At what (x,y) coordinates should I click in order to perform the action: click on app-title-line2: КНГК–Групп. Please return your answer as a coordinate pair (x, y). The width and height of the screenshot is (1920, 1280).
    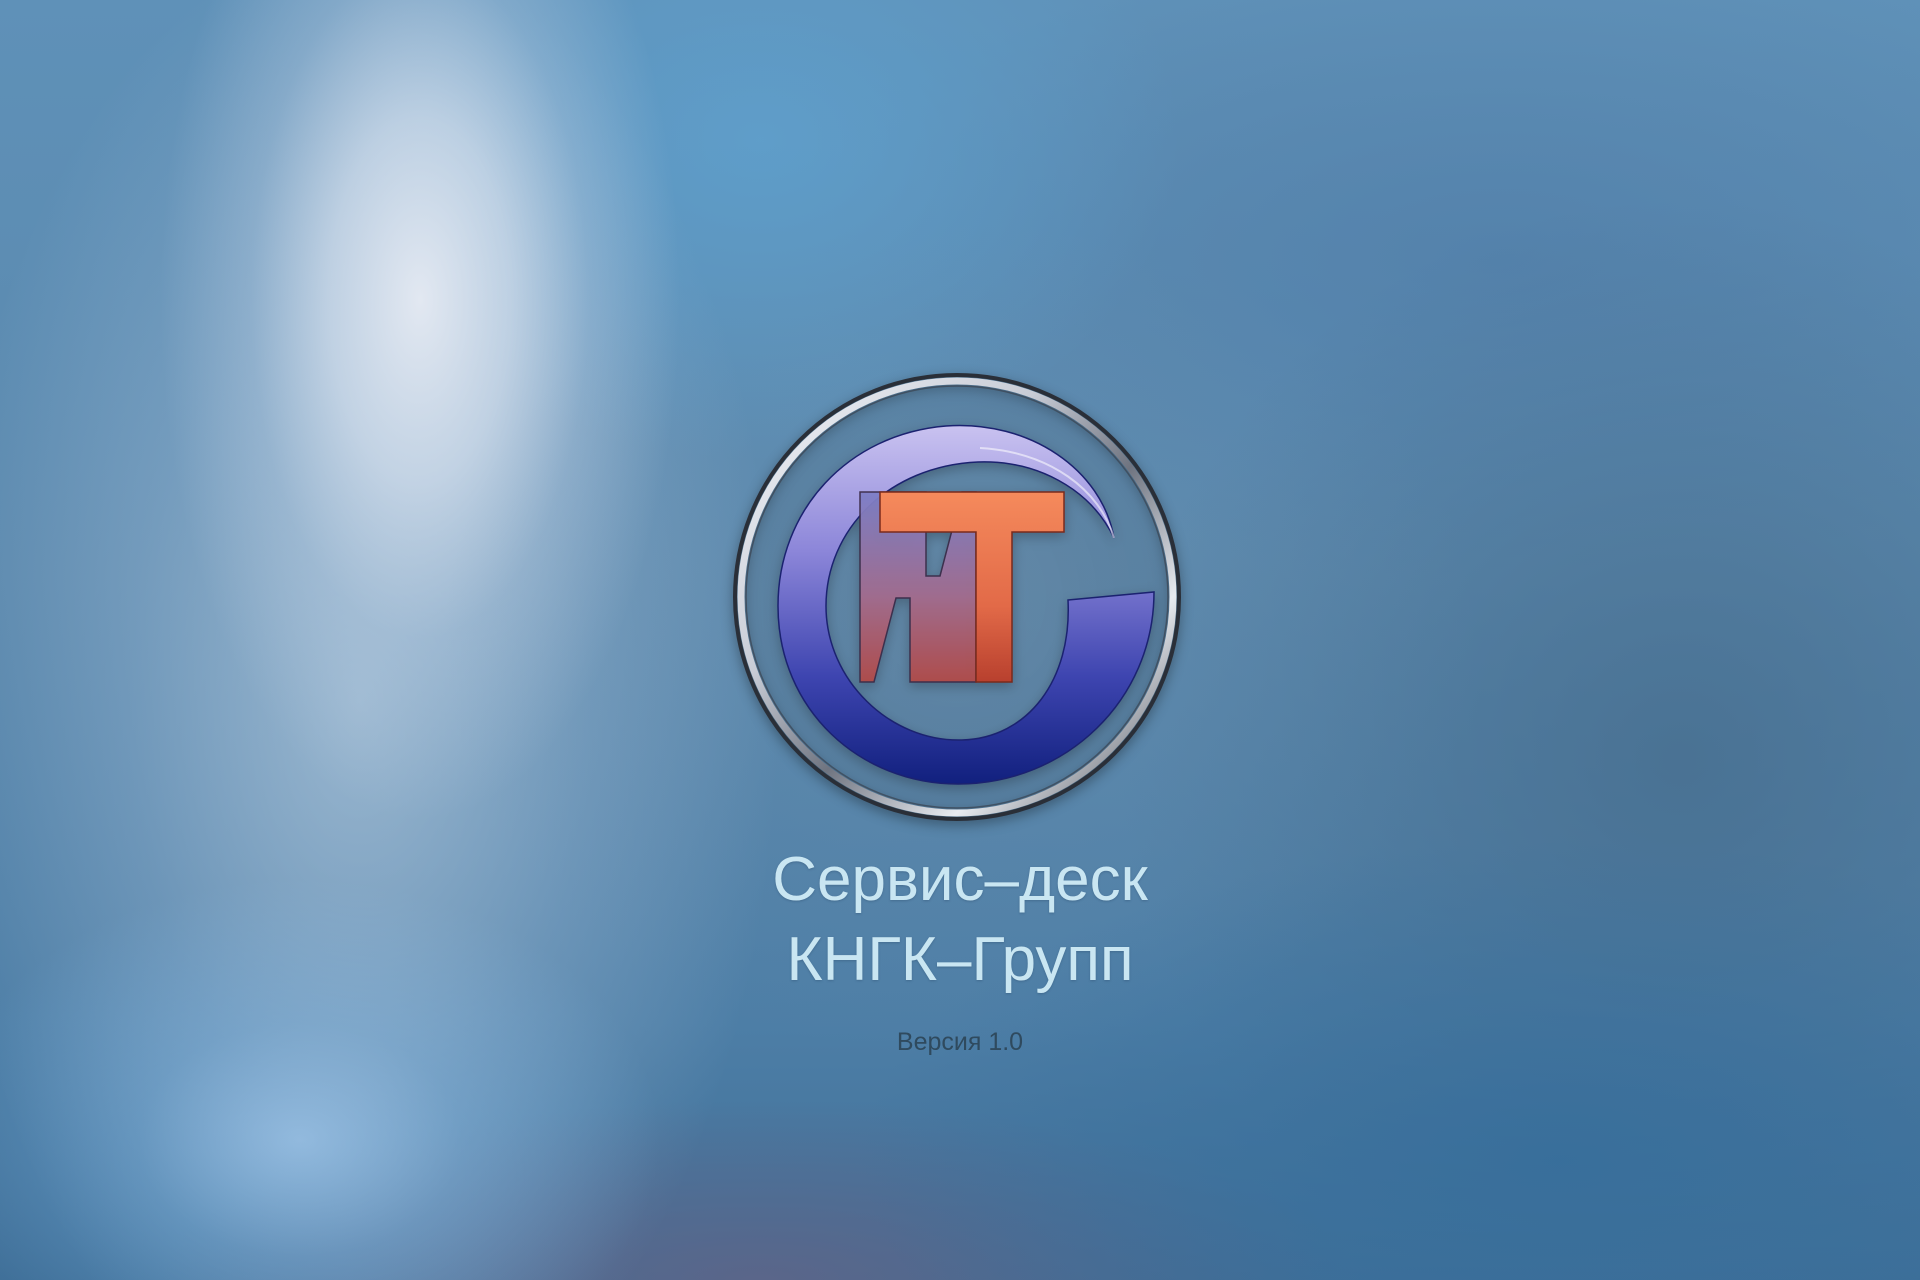
    Looking at the image, I should click on (960, 959).